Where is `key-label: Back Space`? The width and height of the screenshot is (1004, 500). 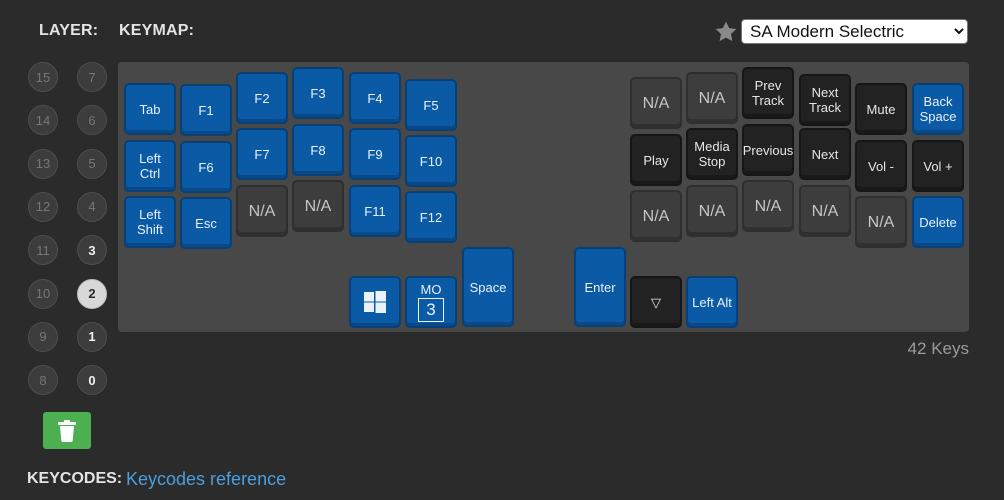
key-label: Back Space is located at coordinates (938, 109).